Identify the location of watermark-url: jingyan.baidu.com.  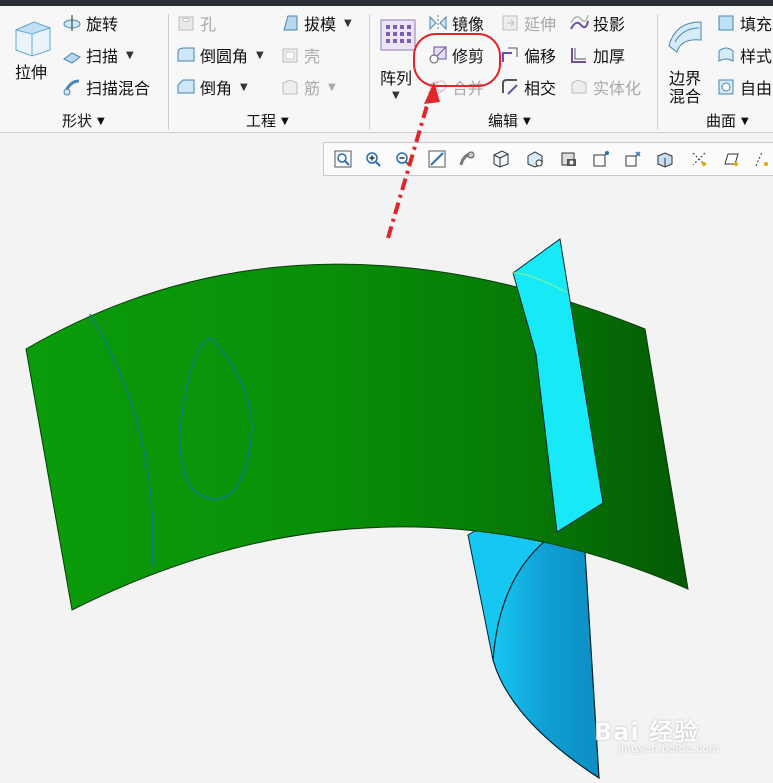
(669, 748).